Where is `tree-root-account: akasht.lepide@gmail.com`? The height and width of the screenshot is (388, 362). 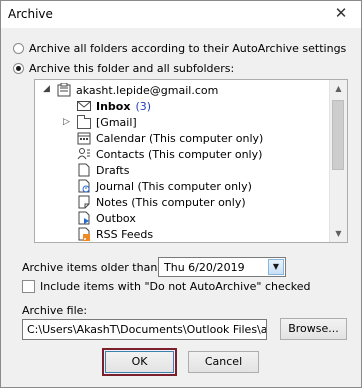
tree-root-account: akasht.lepide@gmail.com is located at coordinates (137, 90).